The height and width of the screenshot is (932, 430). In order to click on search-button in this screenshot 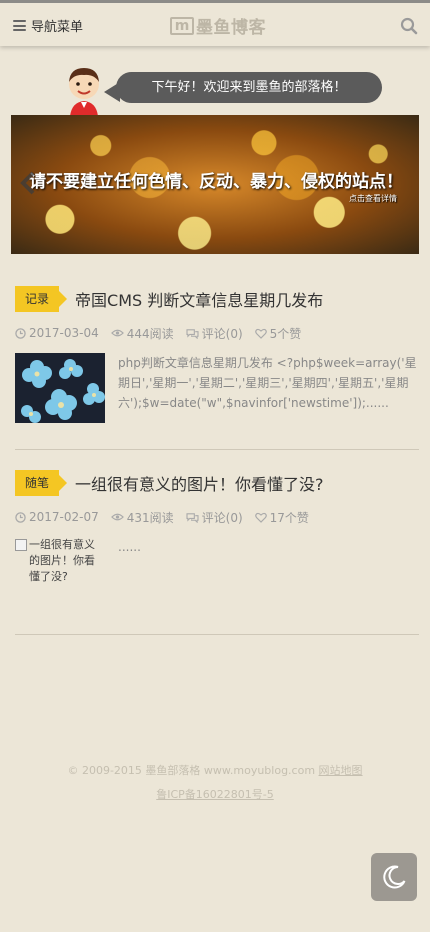, I will do `click(409, 26)`.